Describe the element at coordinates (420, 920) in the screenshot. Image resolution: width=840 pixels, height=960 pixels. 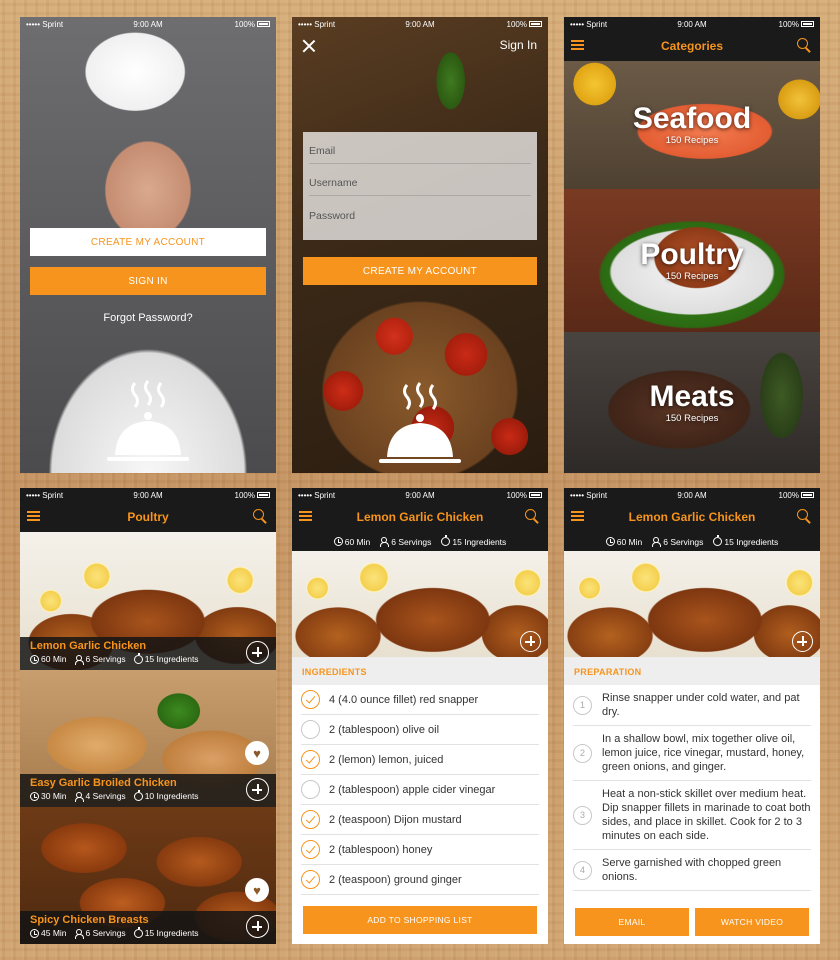
I see `add-to-shopping-list-button: ADD TO SHOPPING LIST` at that location.